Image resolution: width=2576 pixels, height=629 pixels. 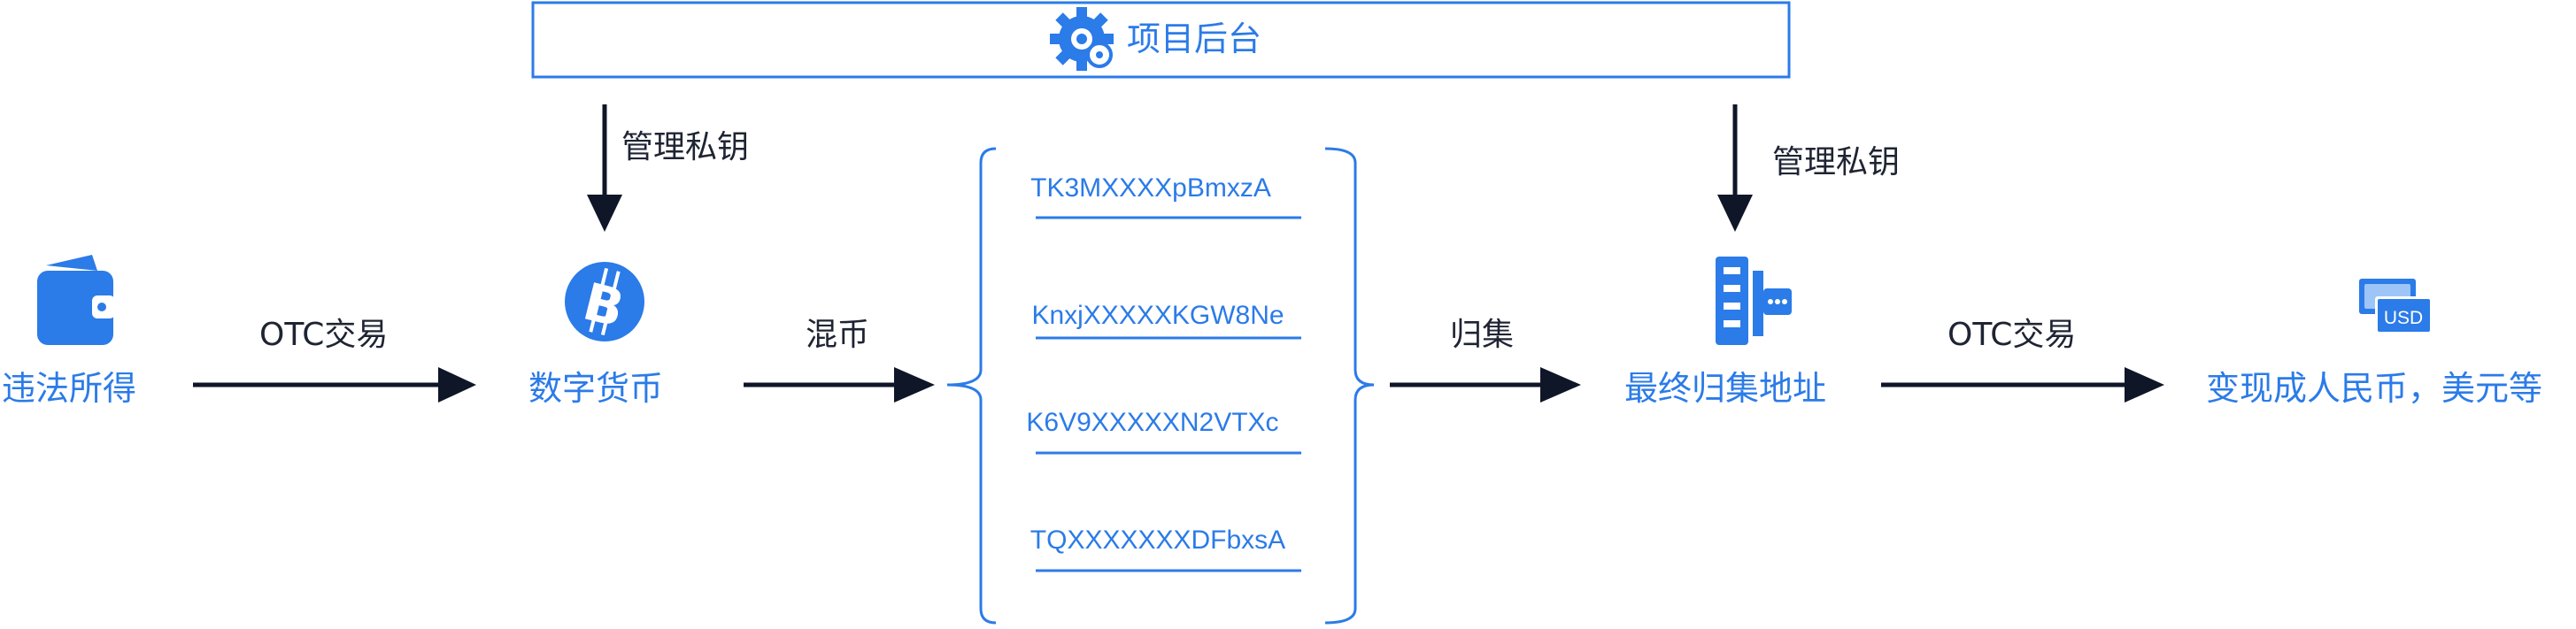 What do you see at coordinates (1349, 386) in the screenshot?
I see `right-brace` at bounding box center [1349, 386].